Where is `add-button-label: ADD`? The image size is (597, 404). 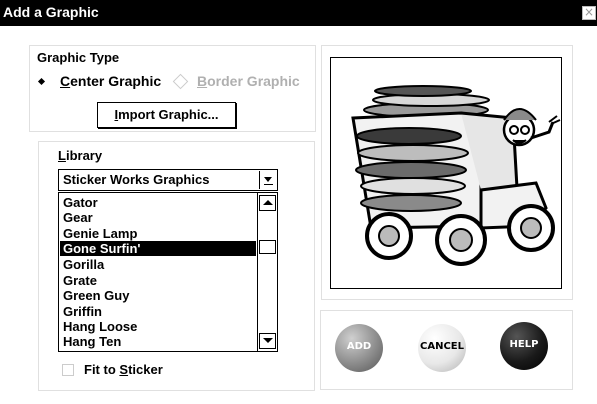 add-button-label: ADD is located at coordinates (359, 346).